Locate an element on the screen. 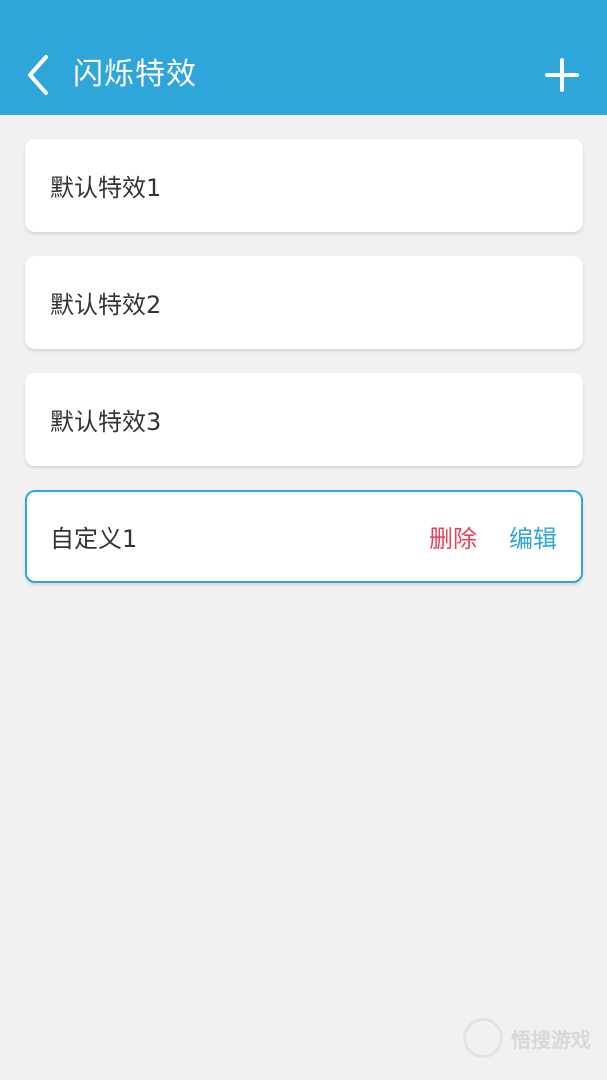  effect-item-custom-1: 自定义1 删除 编辑 is located at coordinates (304, 536).